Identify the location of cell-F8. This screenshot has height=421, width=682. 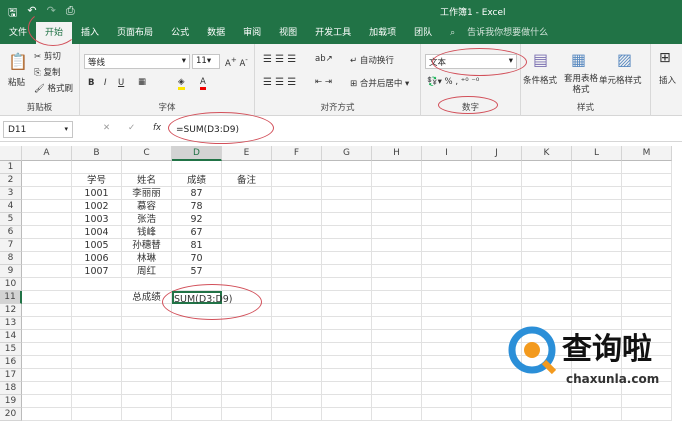
(297, 258).